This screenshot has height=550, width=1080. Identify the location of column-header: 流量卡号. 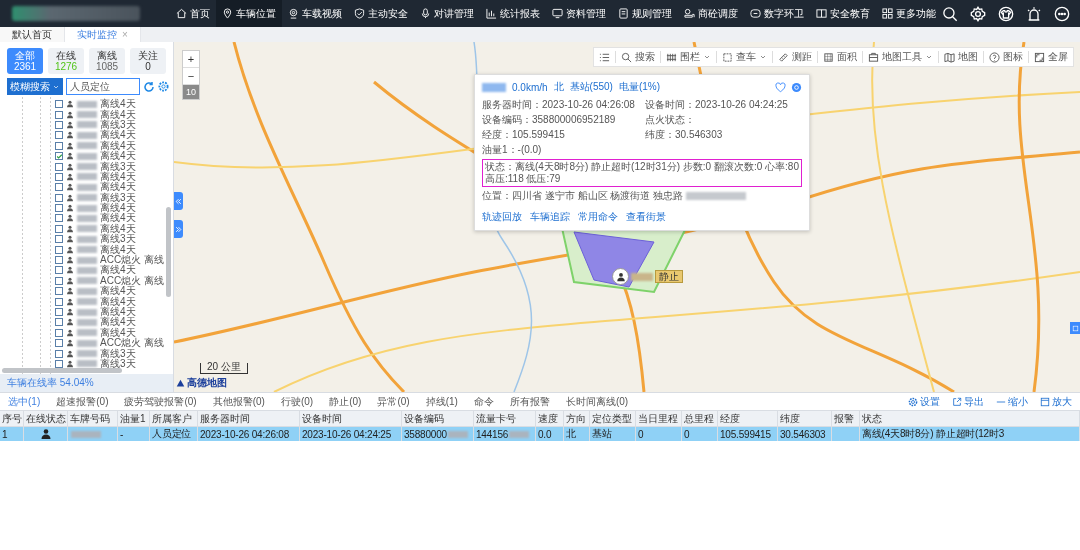
(505, 418).